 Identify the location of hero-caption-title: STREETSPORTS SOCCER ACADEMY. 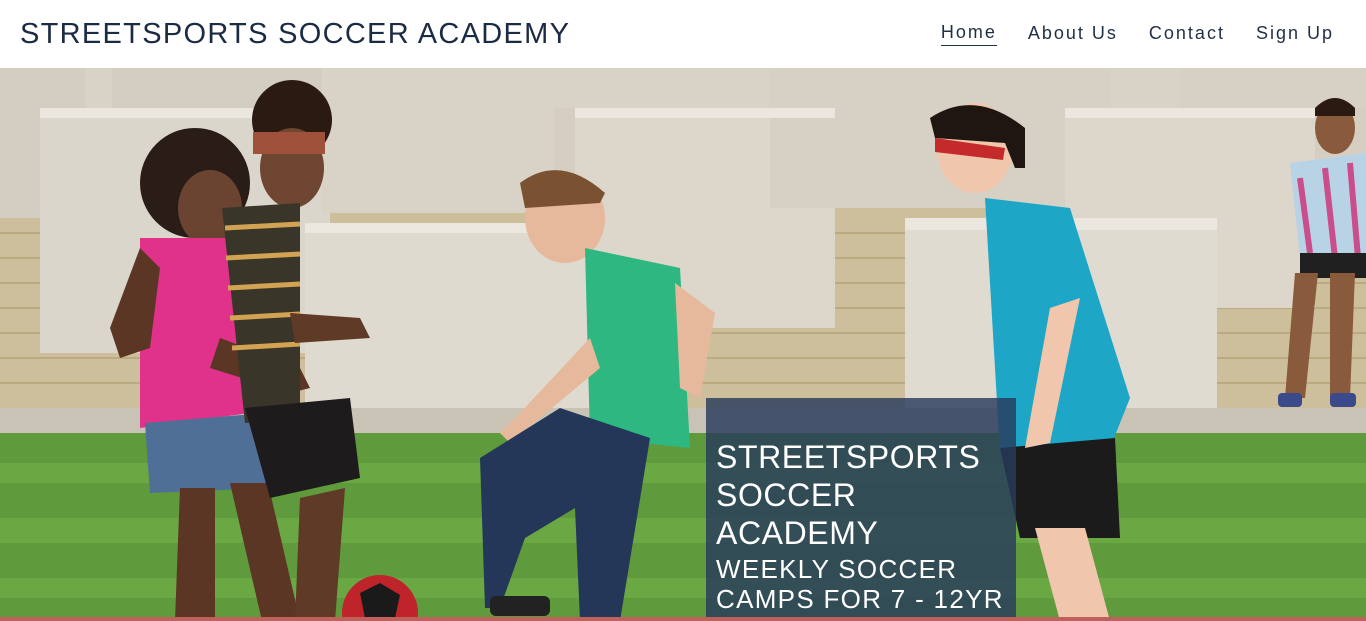
(848, 495).